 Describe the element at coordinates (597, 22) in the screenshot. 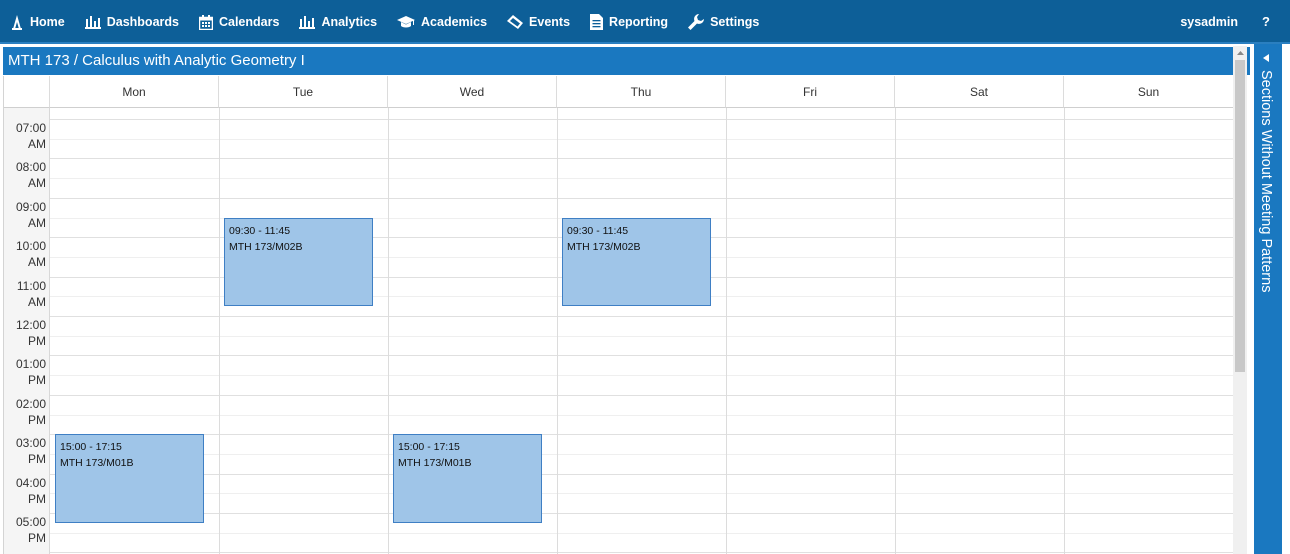

I see `document-icon` at that location.